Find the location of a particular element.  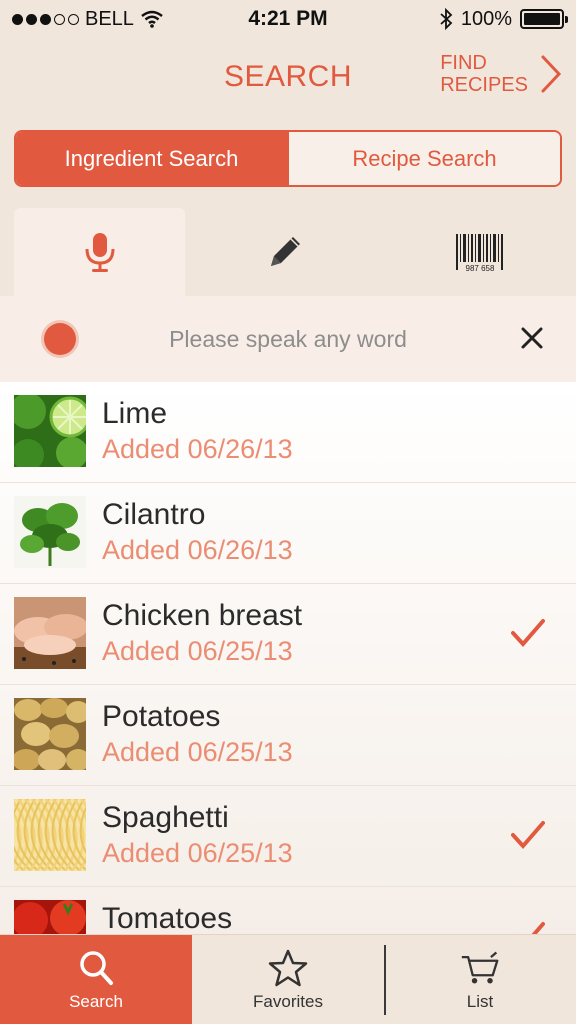

microphone-icon is located at coordinates (100, 252).